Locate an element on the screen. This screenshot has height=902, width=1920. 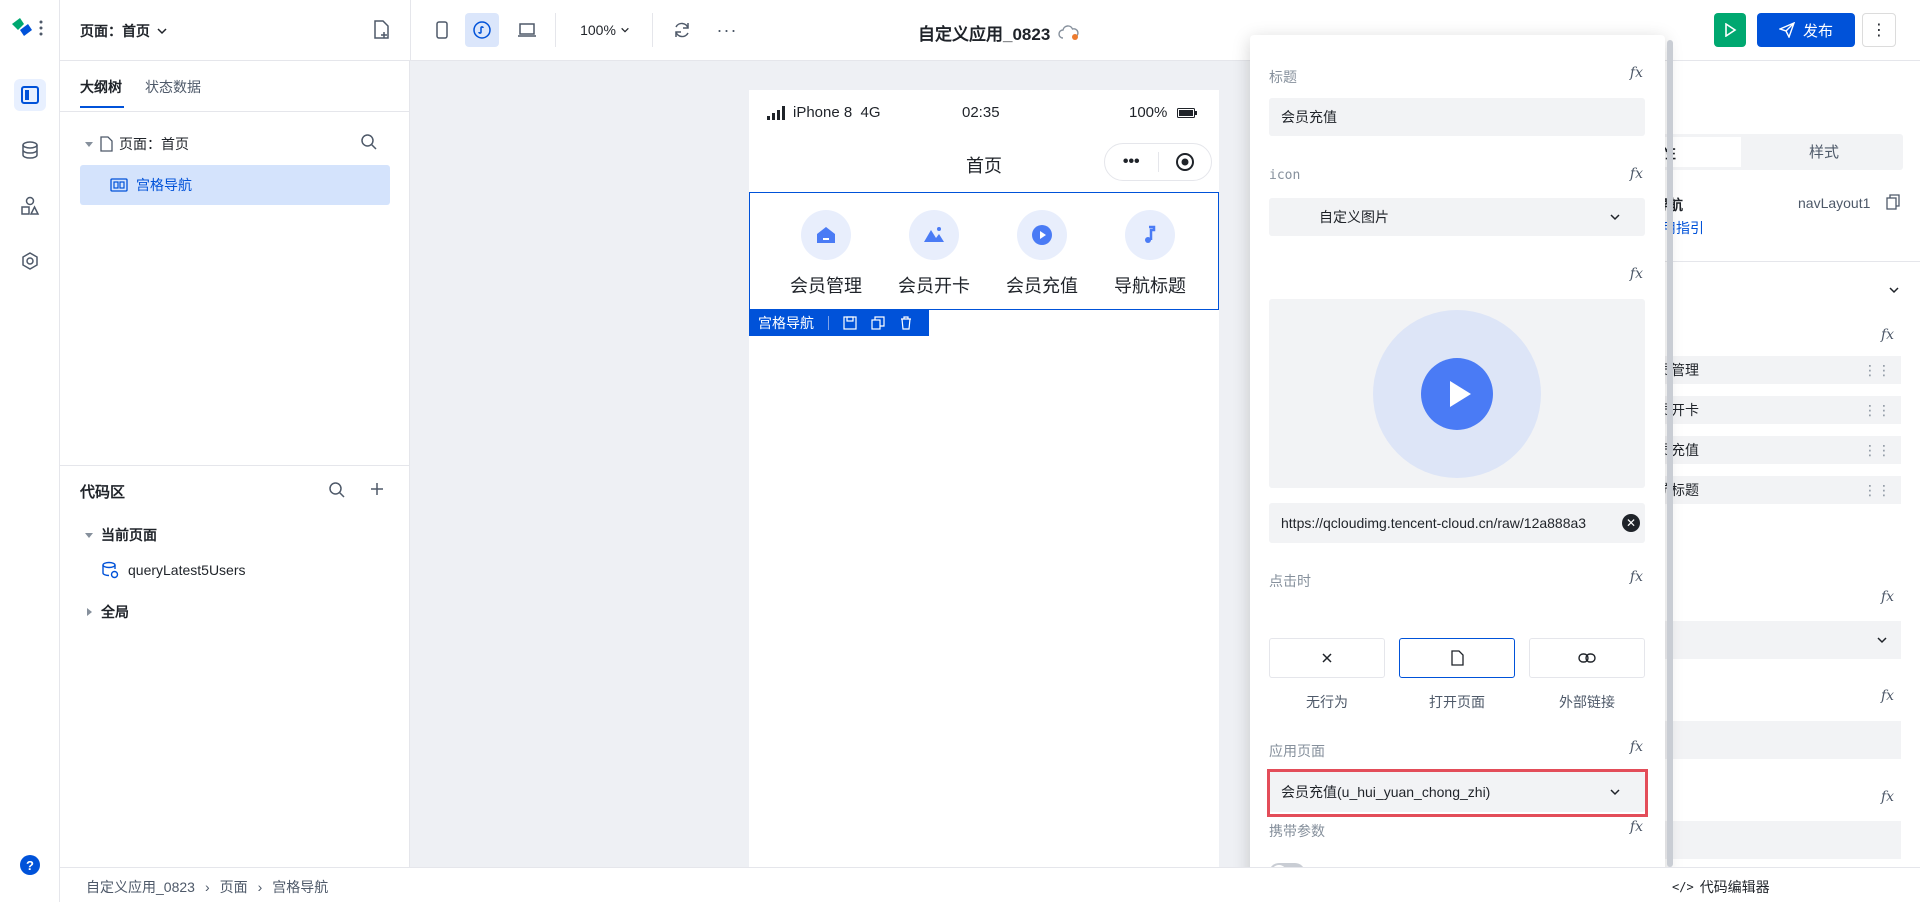
image-preview is located at coordinates (1457, 393).